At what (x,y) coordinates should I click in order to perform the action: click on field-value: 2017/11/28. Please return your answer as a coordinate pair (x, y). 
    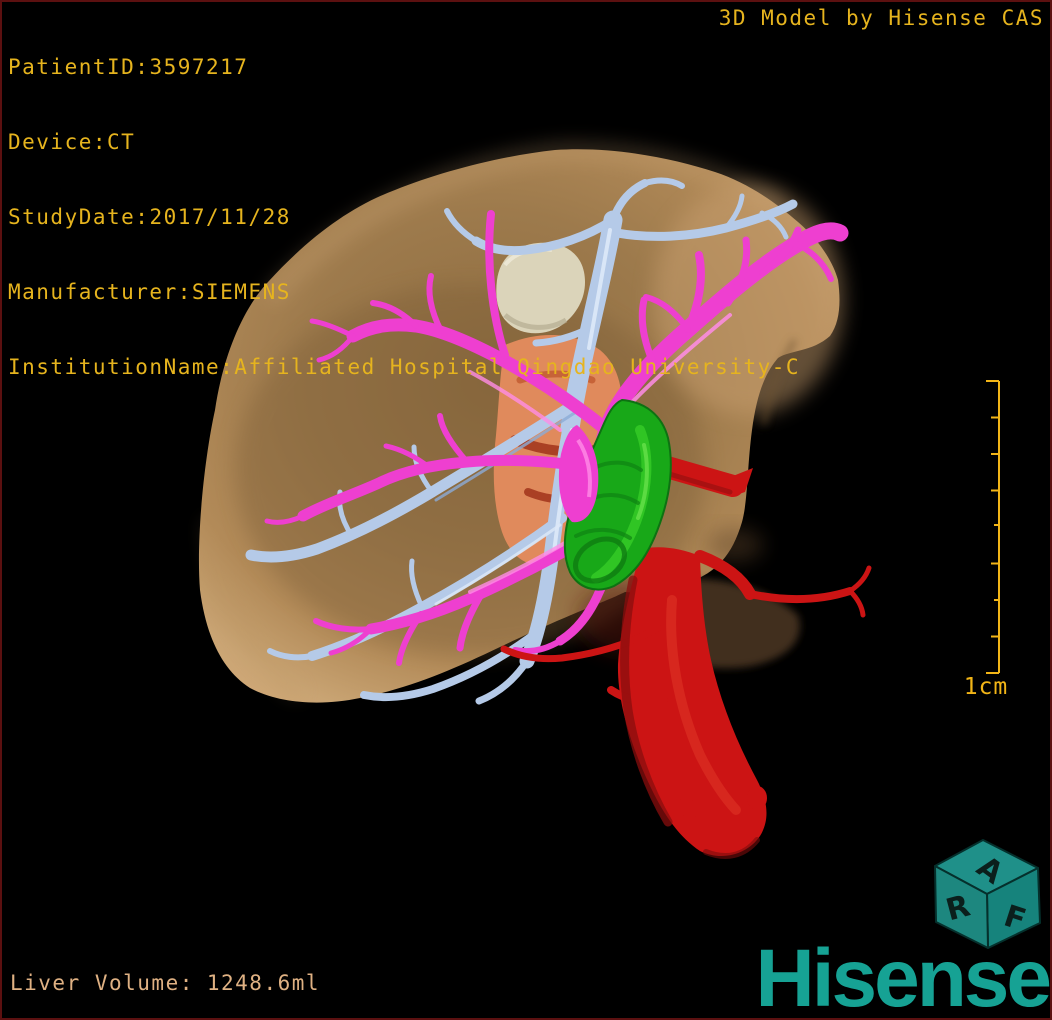
    Looking at the image, I should click on (220, 217).